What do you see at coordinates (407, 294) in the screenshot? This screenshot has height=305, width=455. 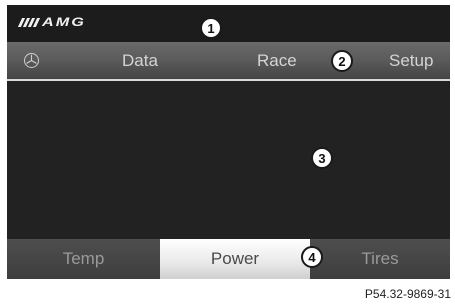 I see `figure-reference: P54.32-9869-31` at bounding box center [407, 294].